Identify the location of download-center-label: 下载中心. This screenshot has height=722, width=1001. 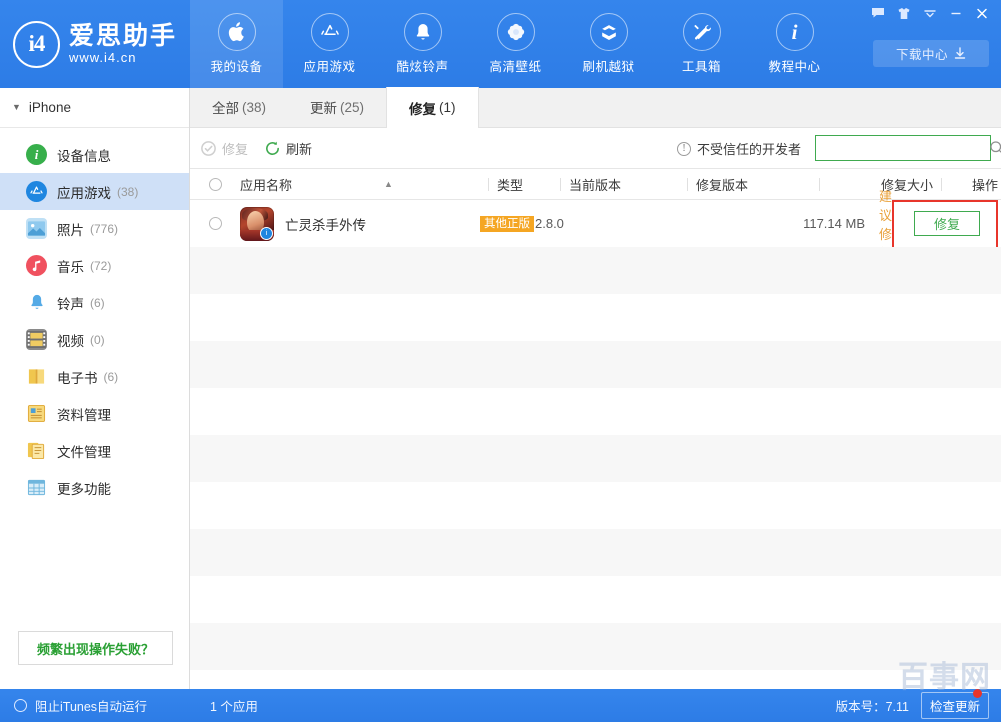
(921, 55).